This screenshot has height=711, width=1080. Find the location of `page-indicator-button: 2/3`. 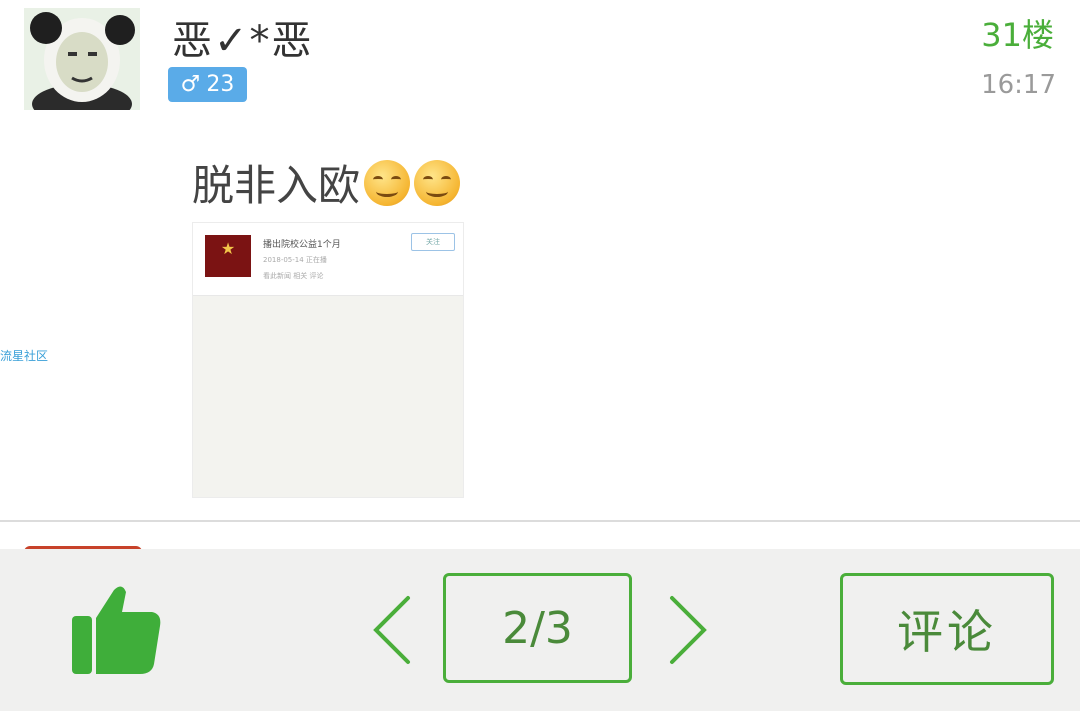

page-indicator-button: 2/3 is located at coordinates (537, 628).